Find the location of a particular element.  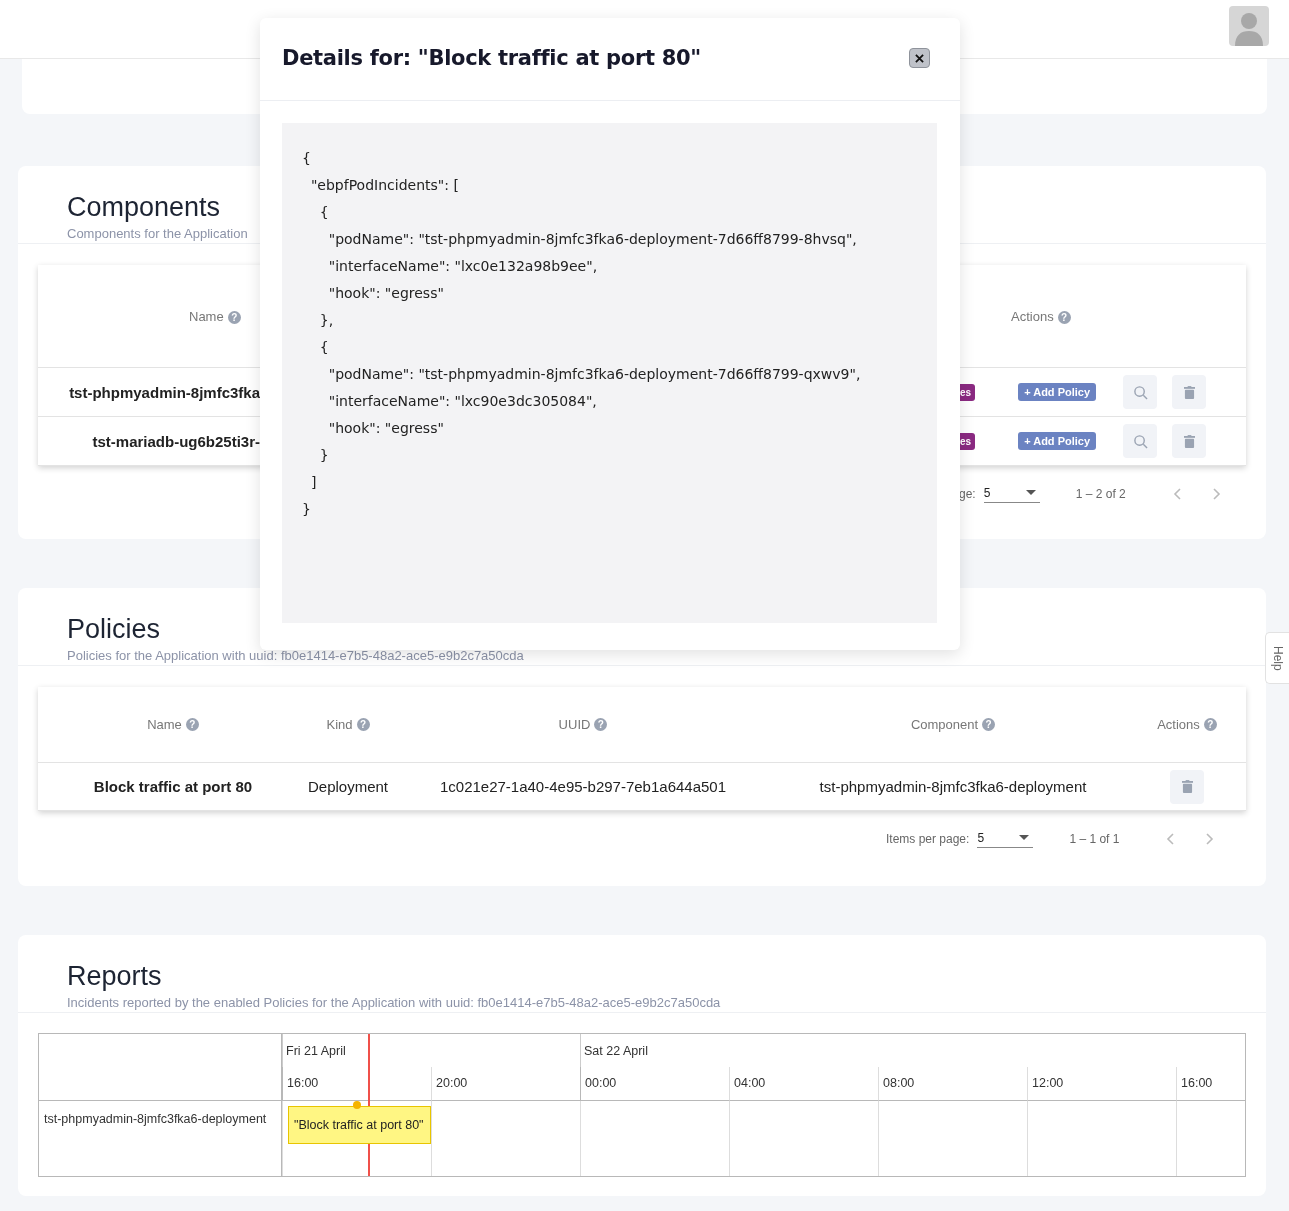

page-range: 1 – 1 of 1 is located at coordinates (1094, 839).